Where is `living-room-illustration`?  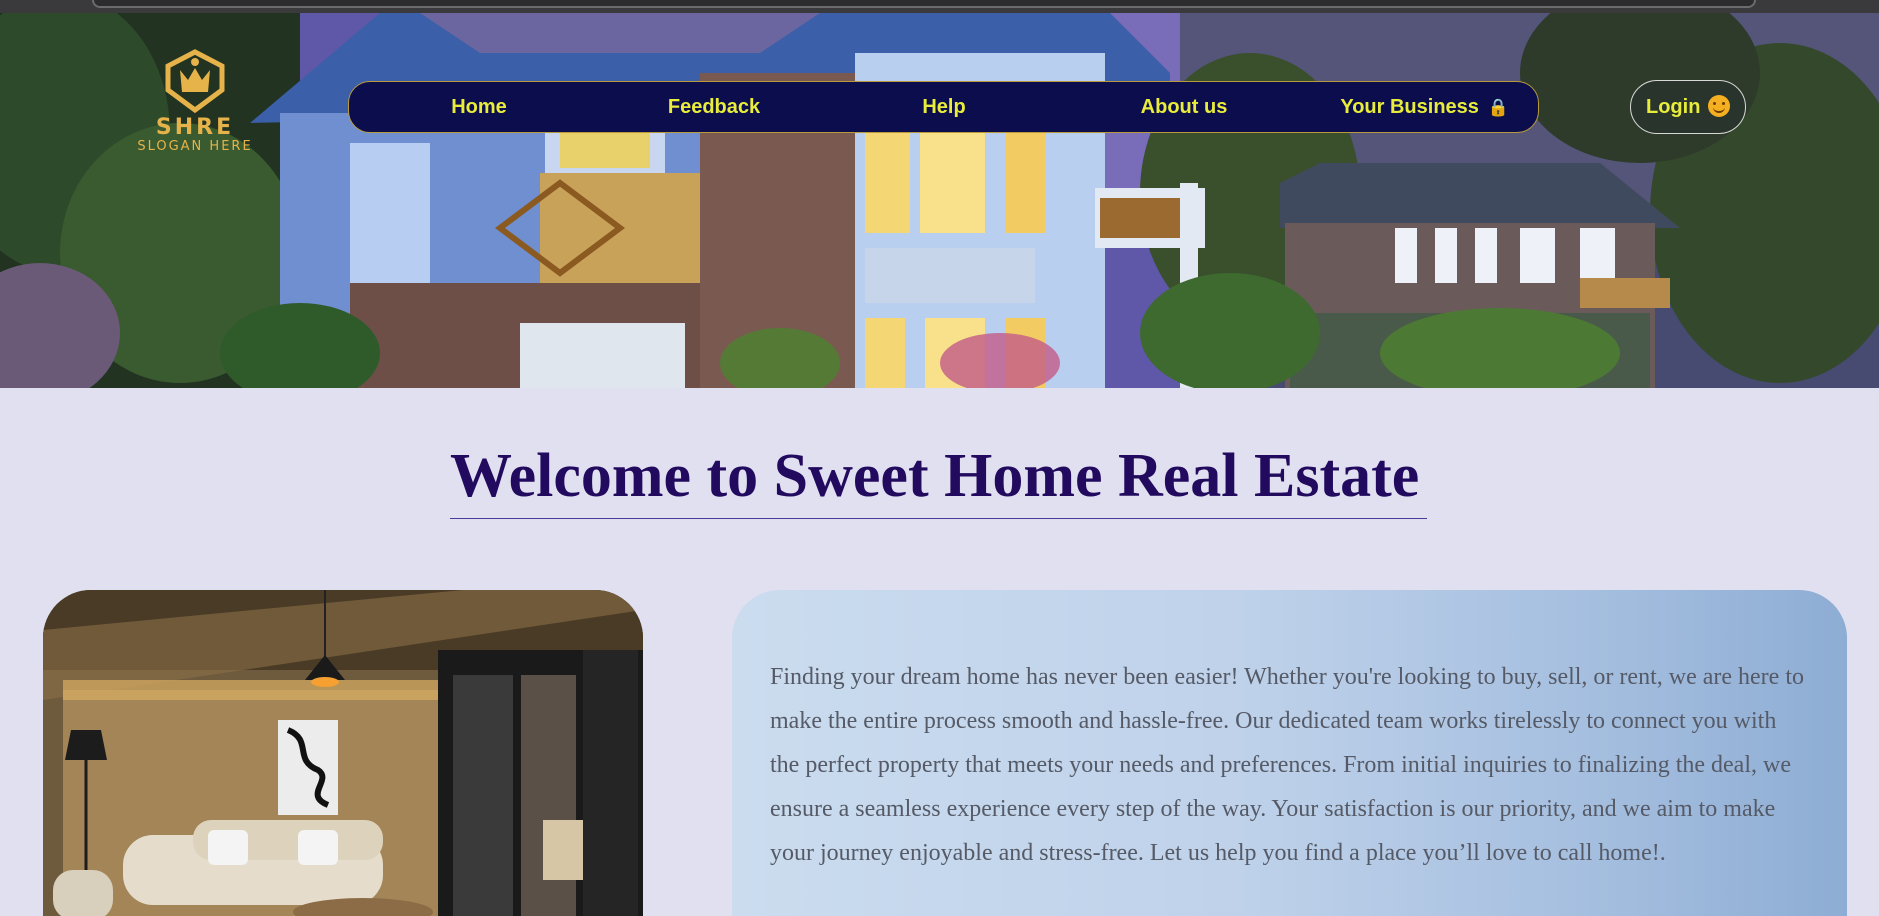 living-room-illustration is located at coordinates (343, 753).